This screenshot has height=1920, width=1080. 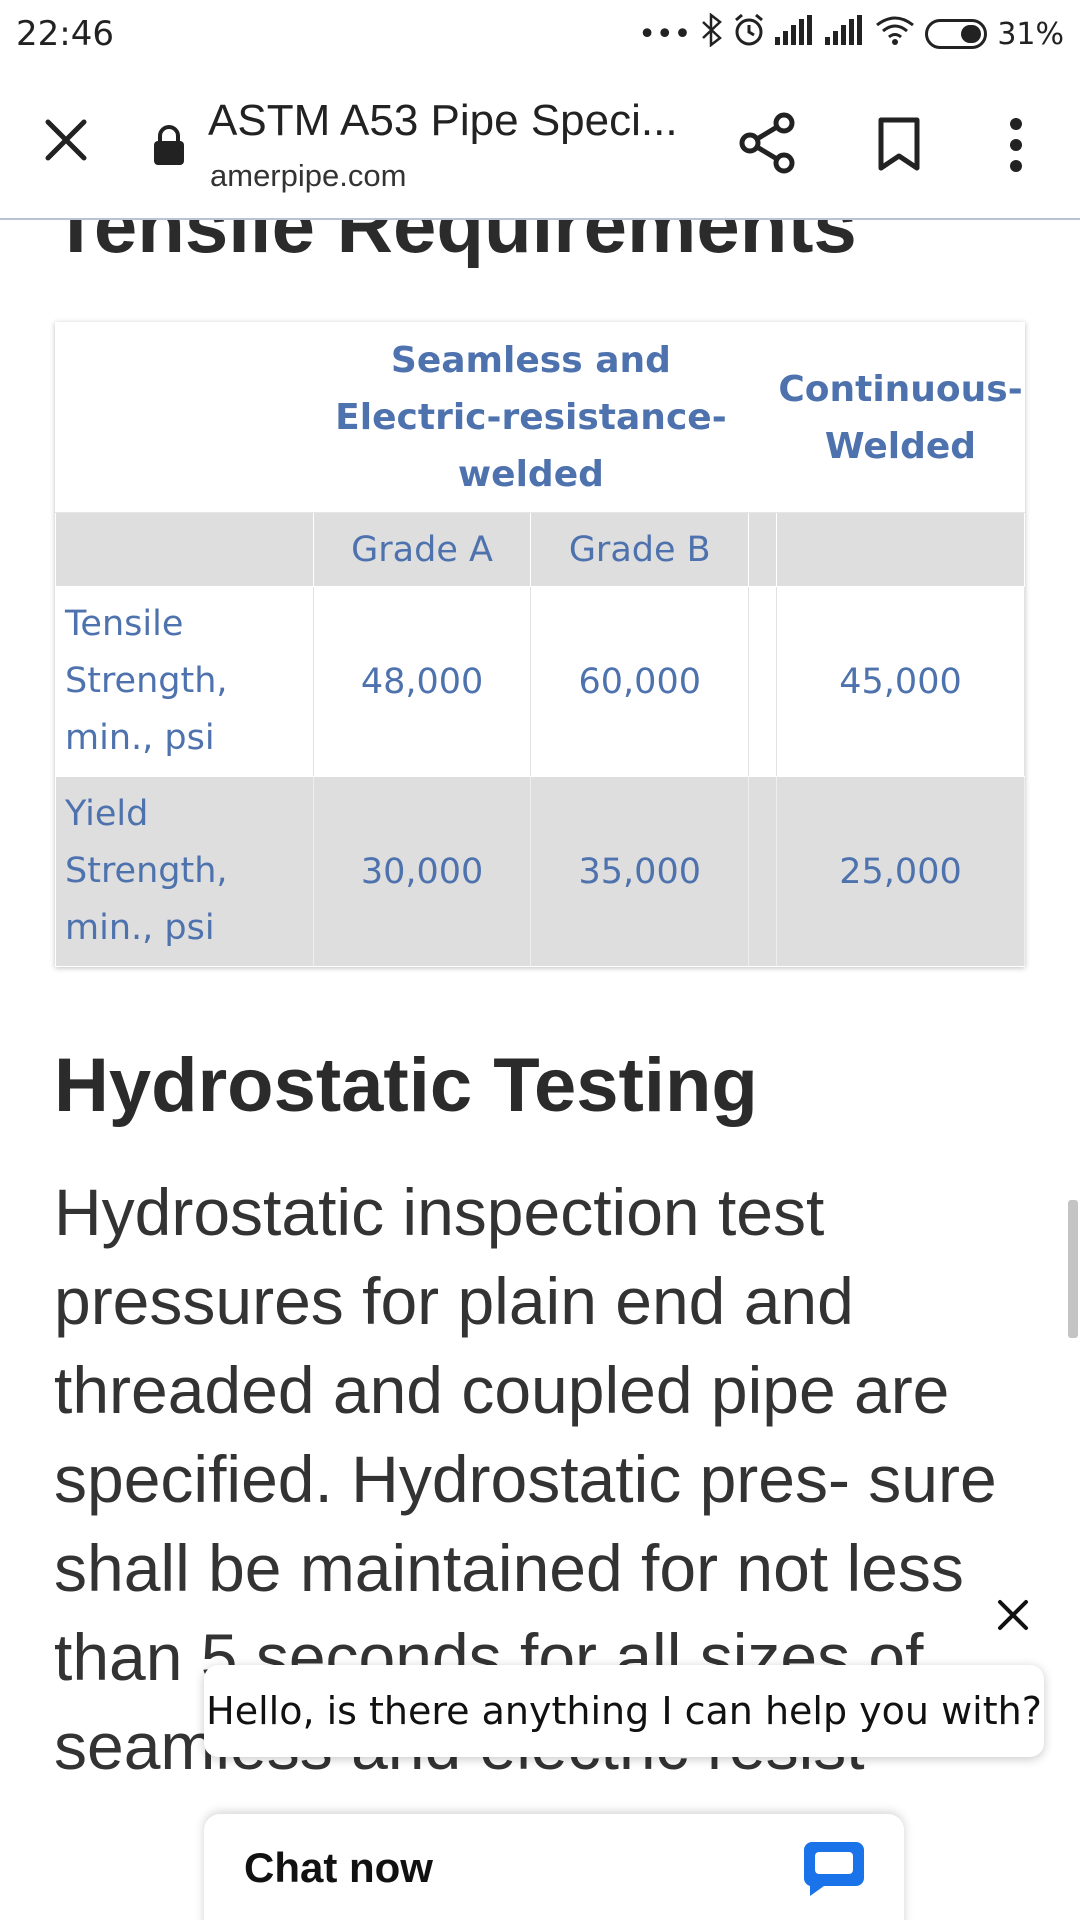 What do you see at coordinates (308, 175) in the screenshot?
I see `page-url: amerpipe.com` at bounding box center [308, 175].